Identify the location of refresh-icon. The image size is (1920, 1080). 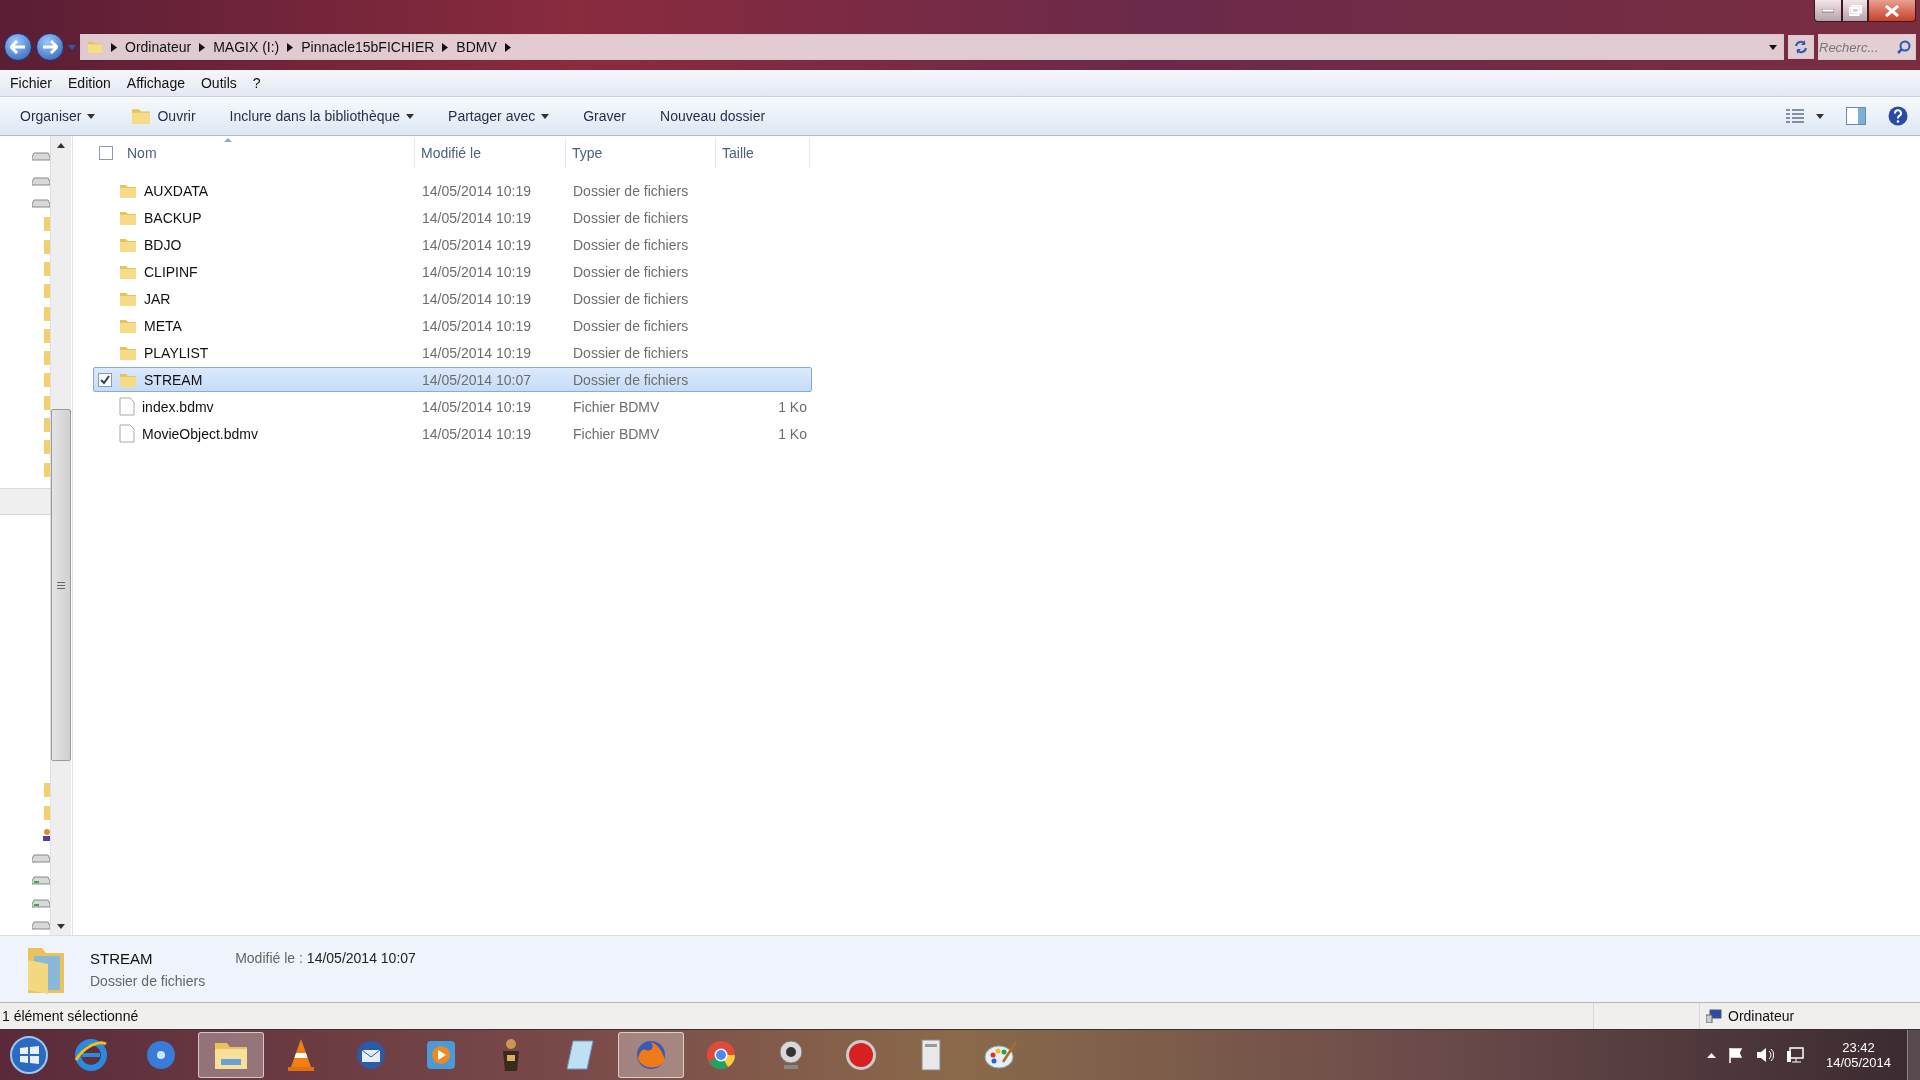
(1801, 47).